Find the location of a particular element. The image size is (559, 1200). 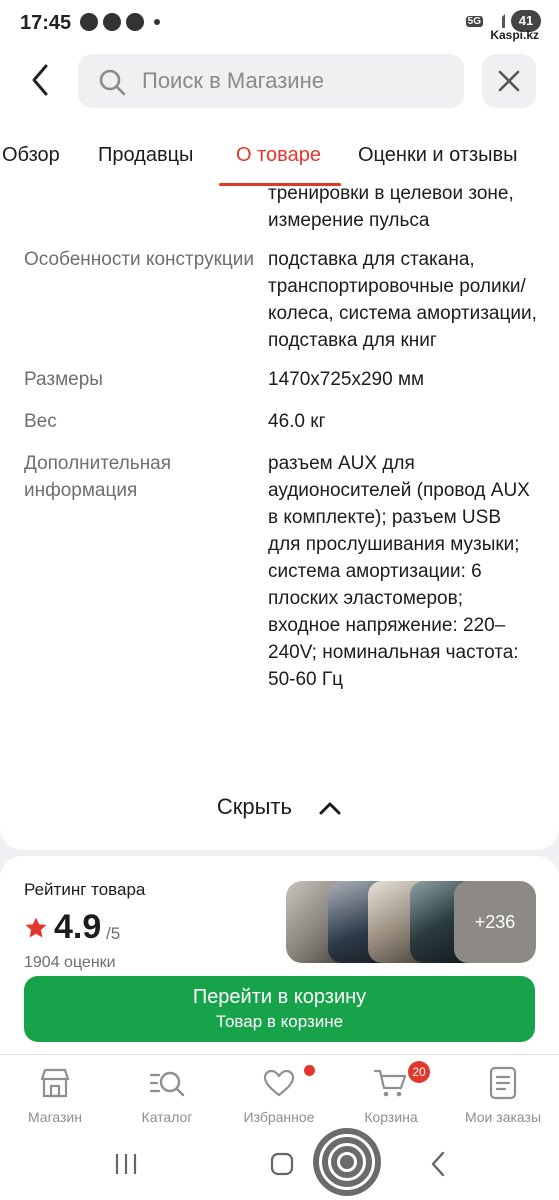

star-icon is located at coordinates (36, 927).